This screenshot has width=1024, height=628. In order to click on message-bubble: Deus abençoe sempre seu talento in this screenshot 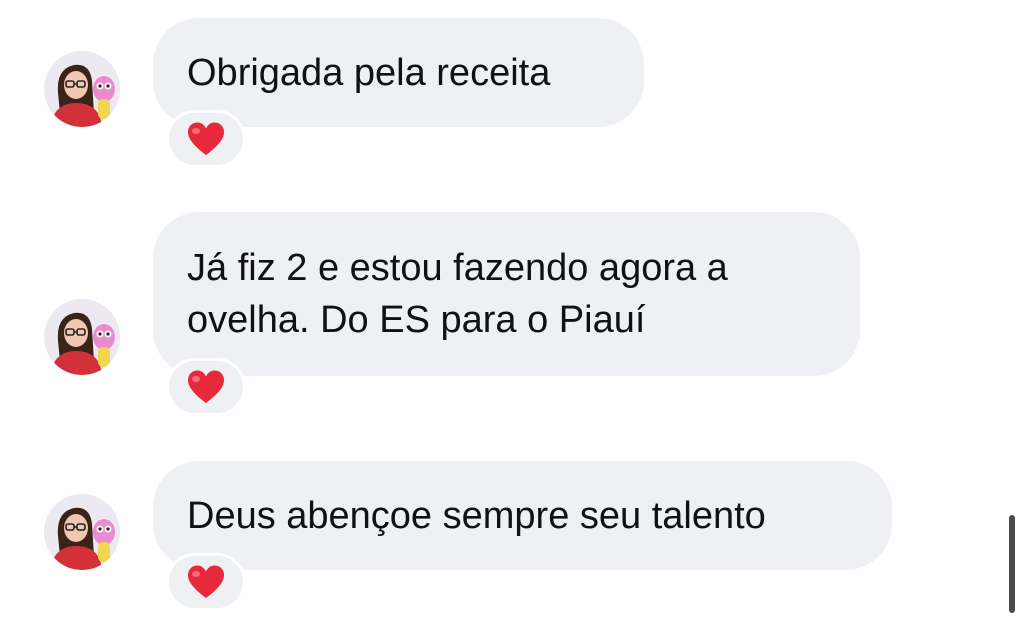, I will do `click(522, 515)`.